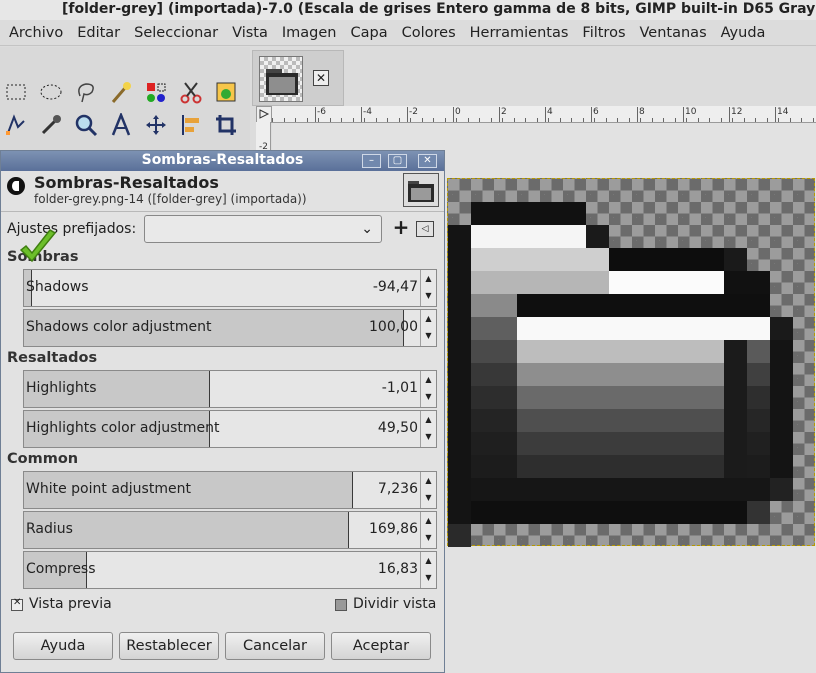 This screenshot has height=673, width=816. What do you see at coordinates (70, 604) in the screenshot?
I see `preview-label: Vista previa` at bounding box center [70, 604].